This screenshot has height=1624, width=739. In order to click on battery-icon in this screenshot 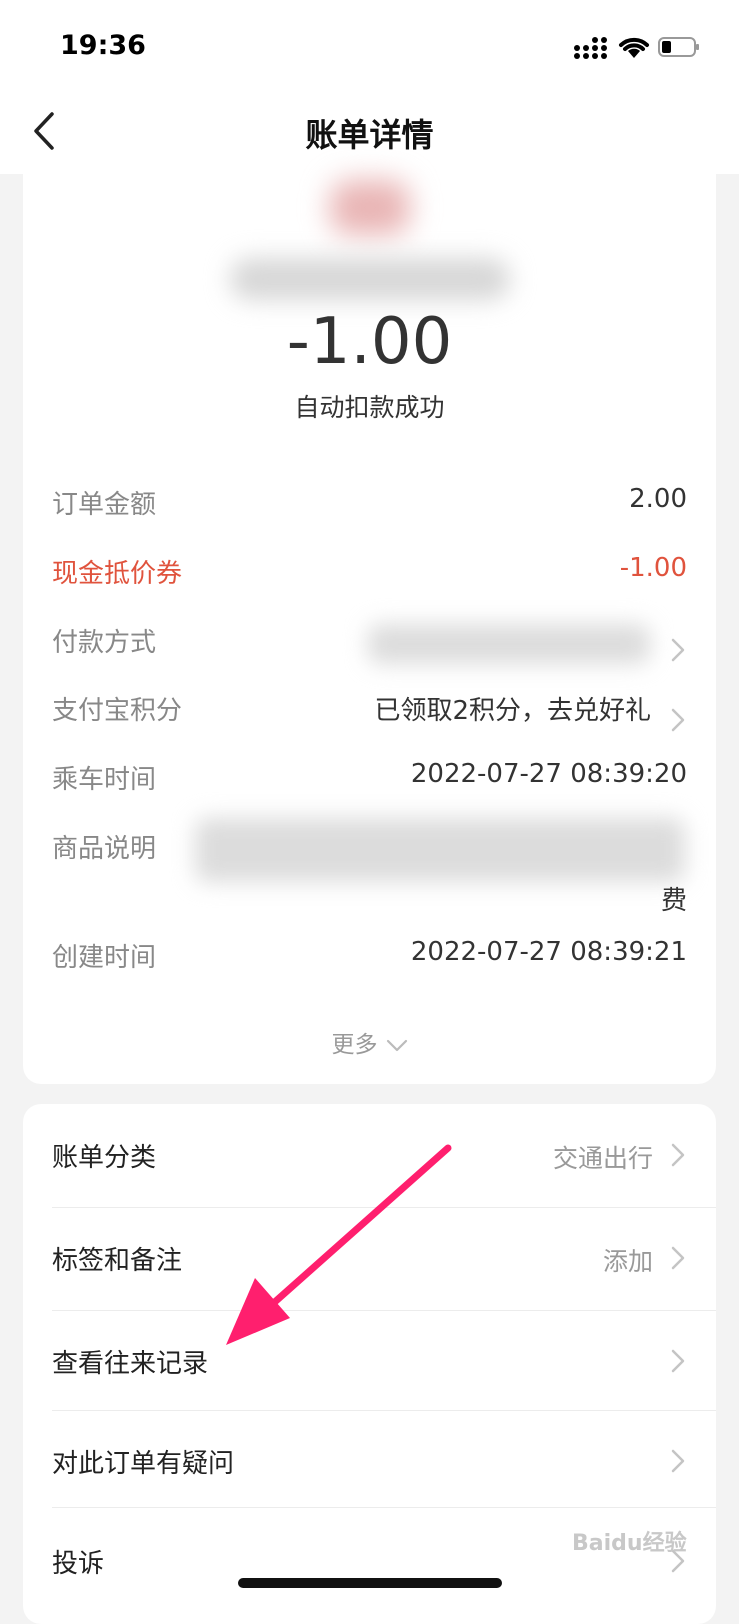, I will do `click(678, 47)`.